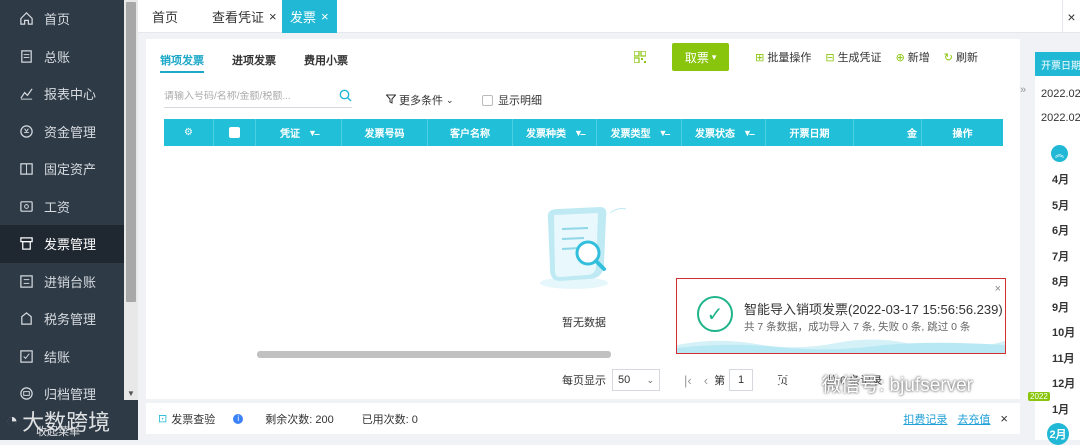  I want to click on column-voucher: 凭证 ▼̶, so click(299, 132).